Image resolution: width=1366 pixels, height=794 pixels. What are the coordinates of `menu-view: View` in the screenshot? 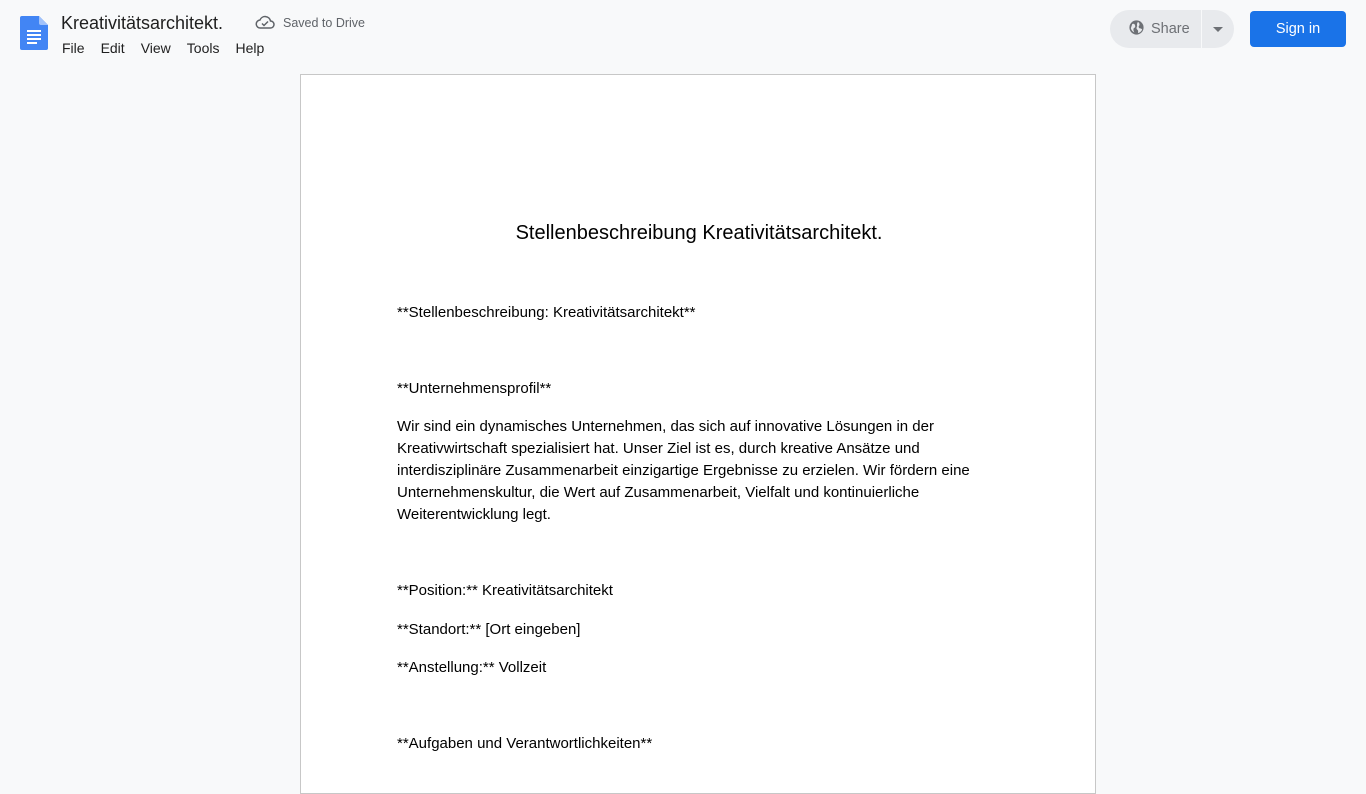 It's located at (156, 48).